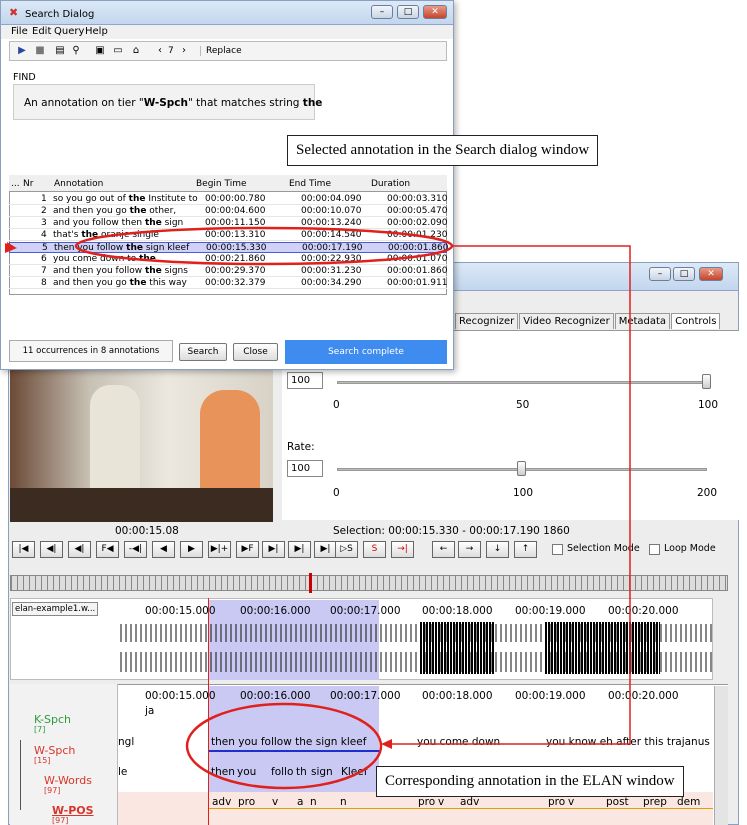 Image resolution: width=747 pixels, height=825 pixels. I want to click on top-ellipse, so click(264, 246).